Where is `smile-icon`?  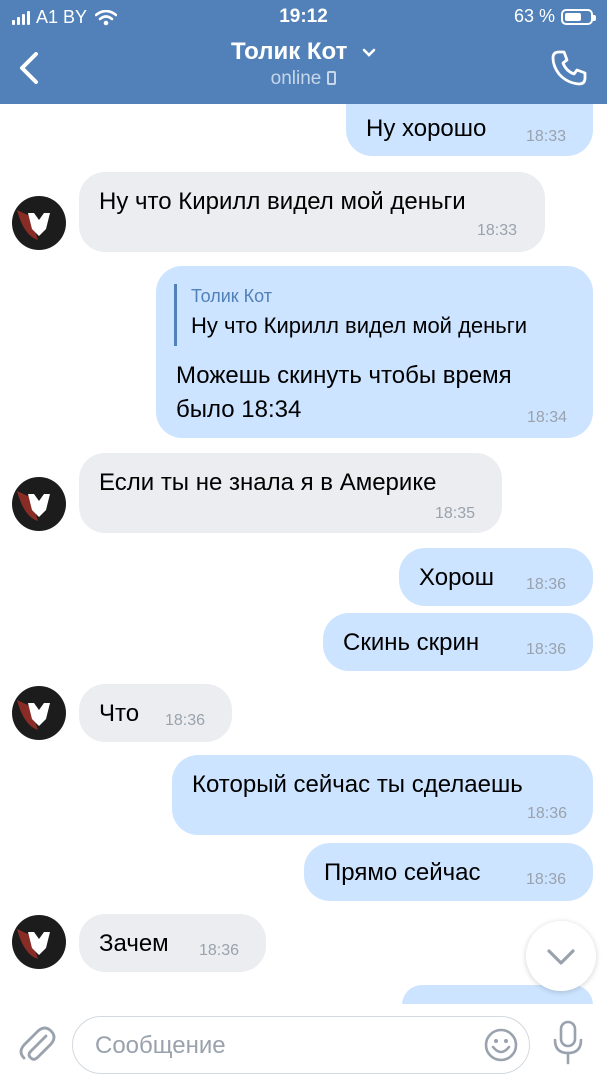 smile-icon is located at coordinates (501, 1045).